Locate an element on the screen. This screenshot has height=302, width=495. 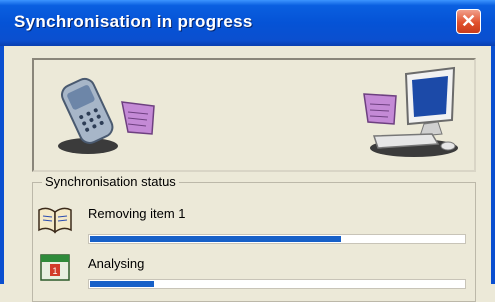
calendar-icon: 1 is located at coordinates (55, 267).